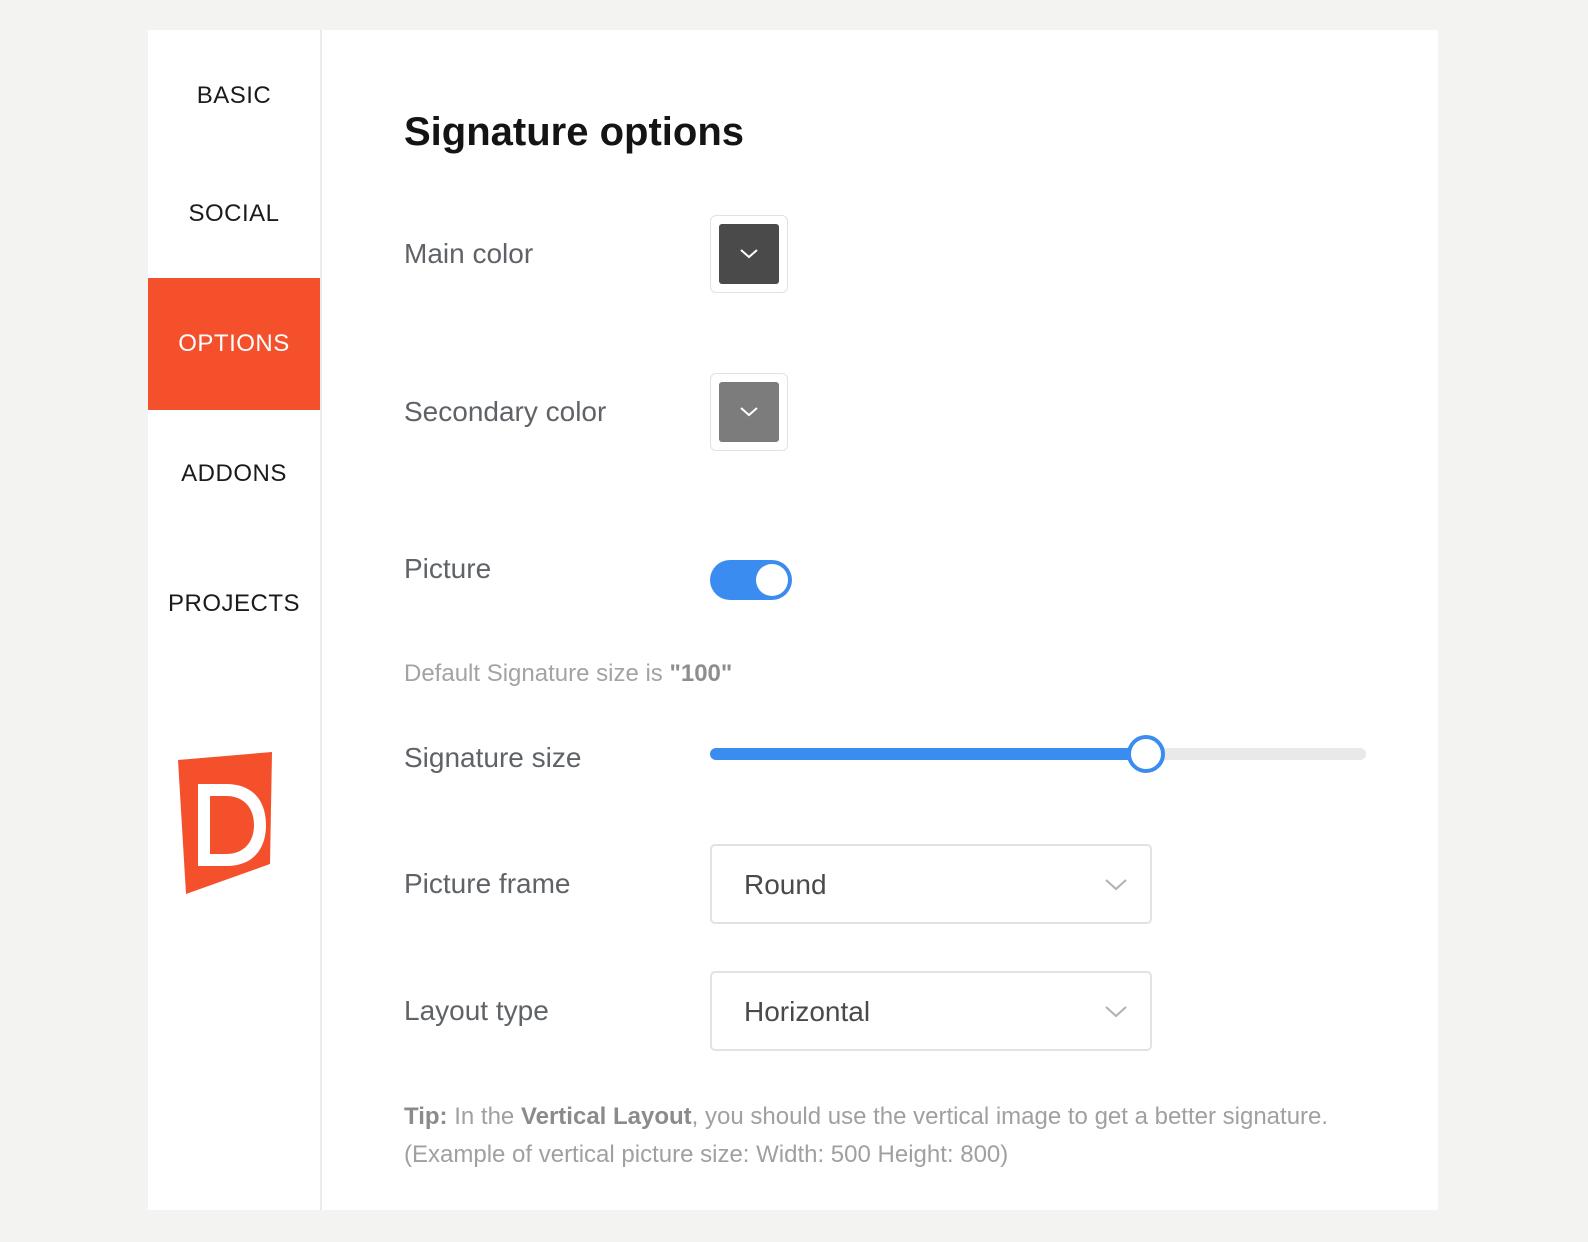  I want to click on size-hint-value: "100", so click(701, 673).